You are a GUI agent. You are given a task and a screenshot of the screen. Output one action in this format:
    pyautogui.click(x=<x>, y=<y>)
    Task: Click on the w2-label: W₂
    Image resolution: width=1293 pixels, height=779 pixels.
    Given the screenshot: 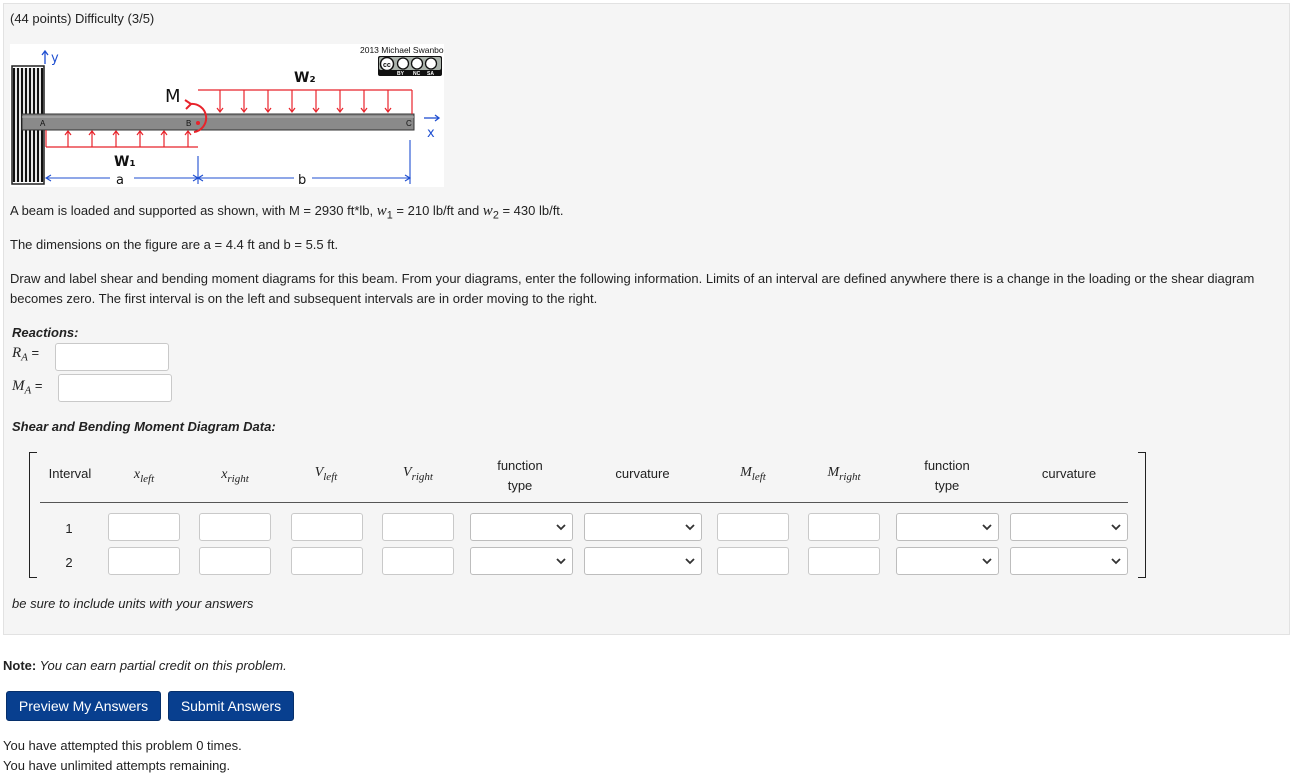 What is the action you would take?
    pyautogui.click(x=305, y=78)
    